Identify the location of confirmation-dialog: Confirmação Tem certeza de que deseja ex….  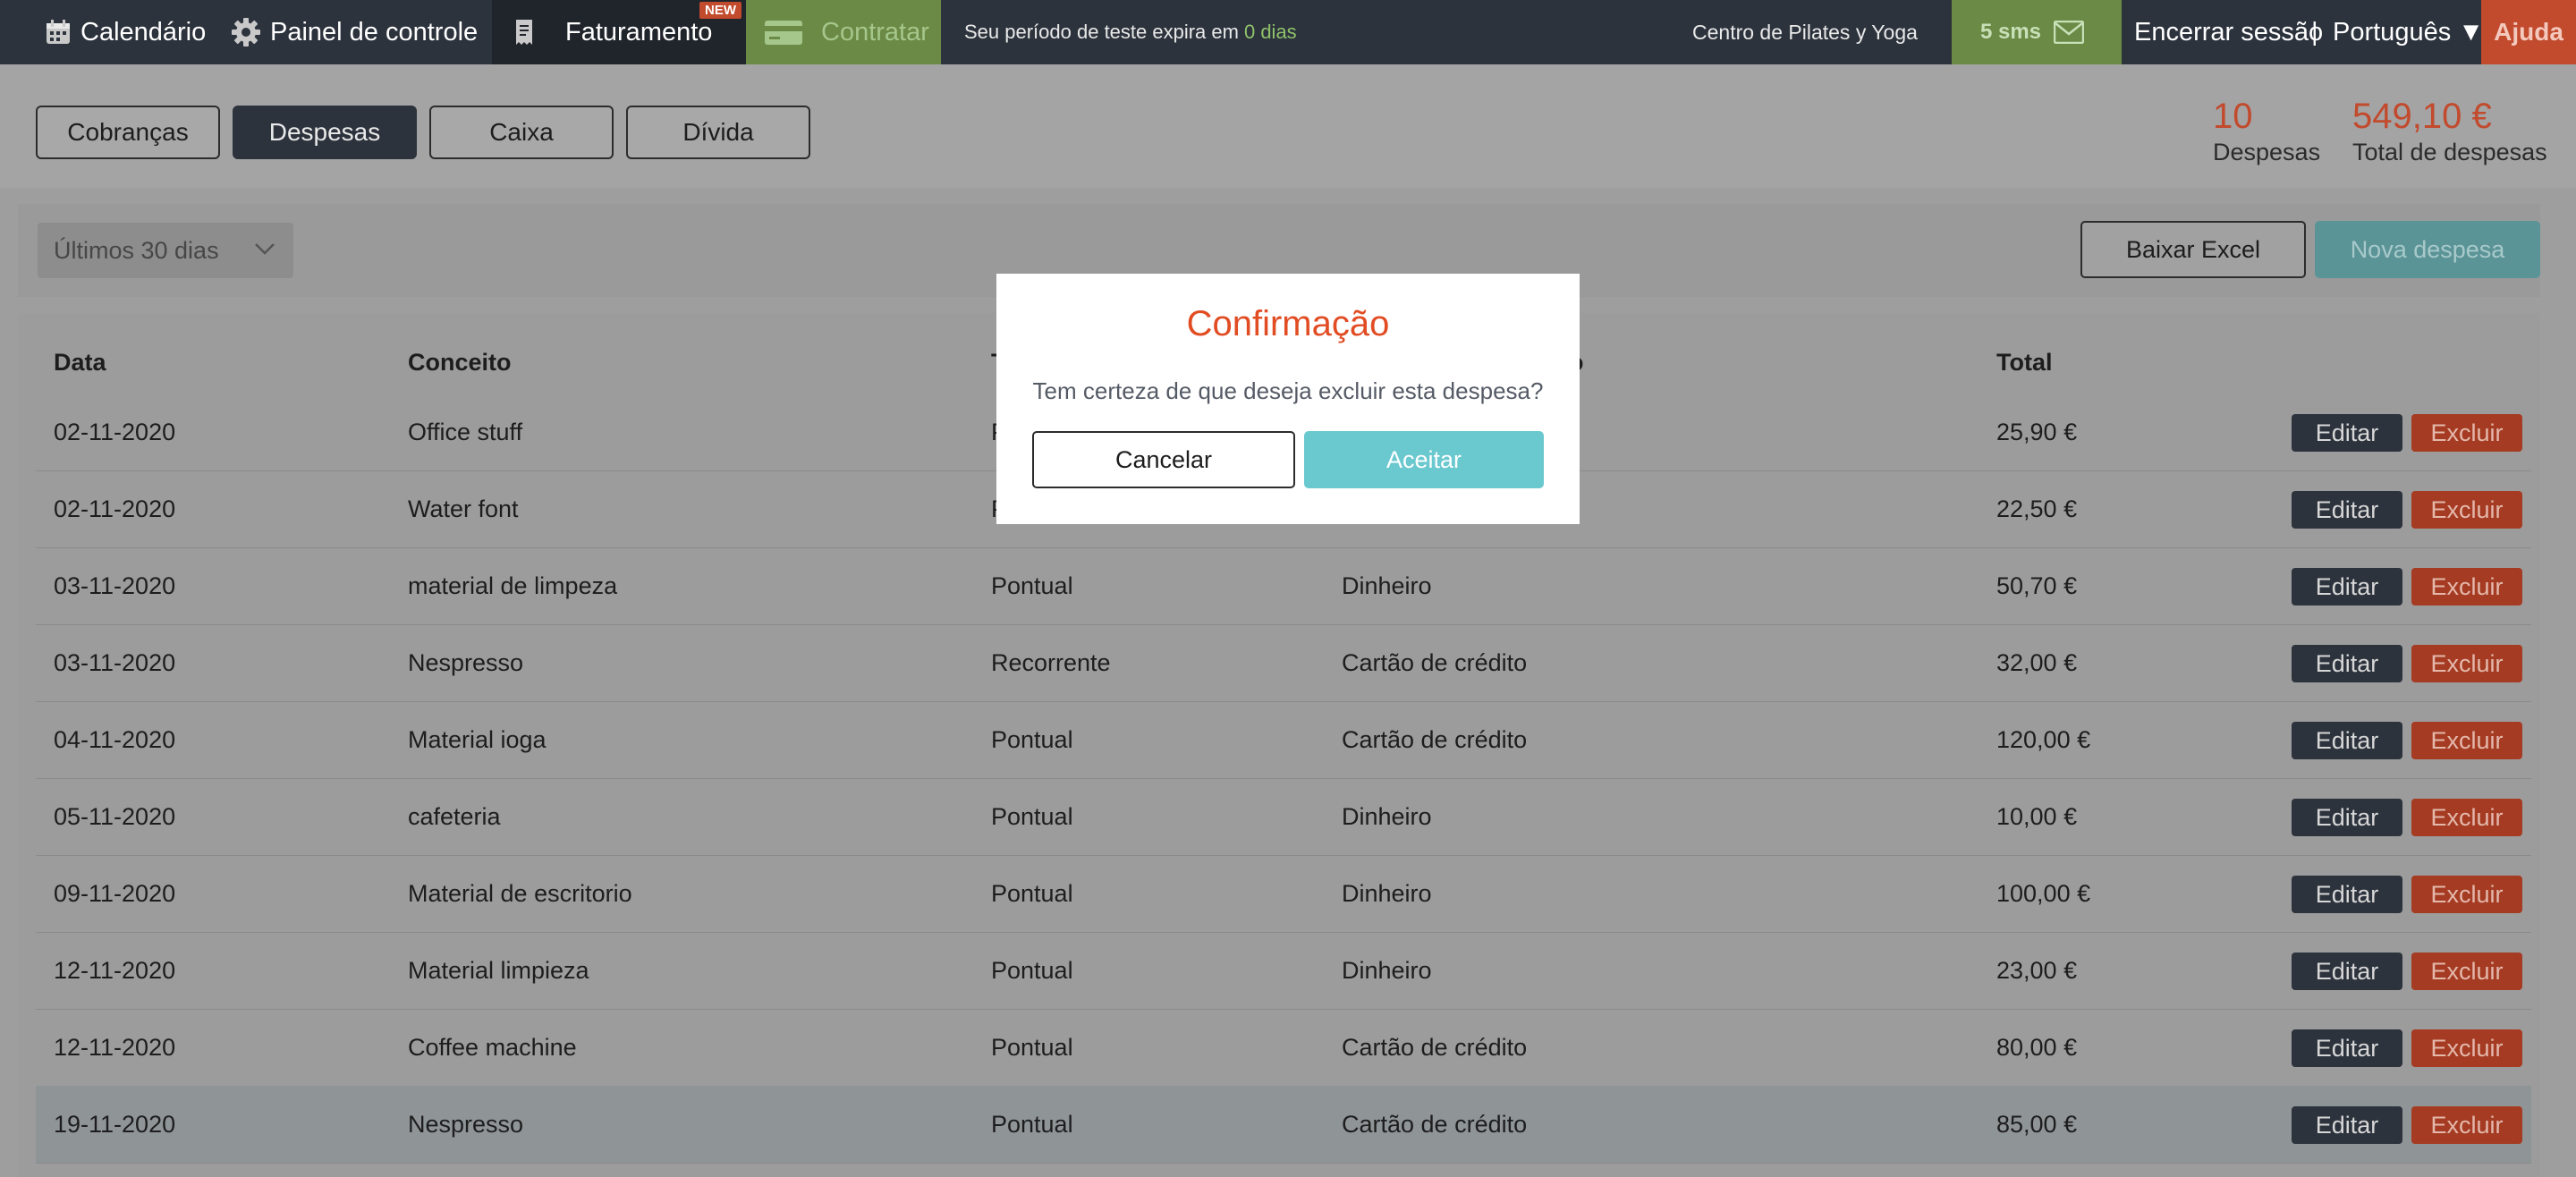
(1288, 399).